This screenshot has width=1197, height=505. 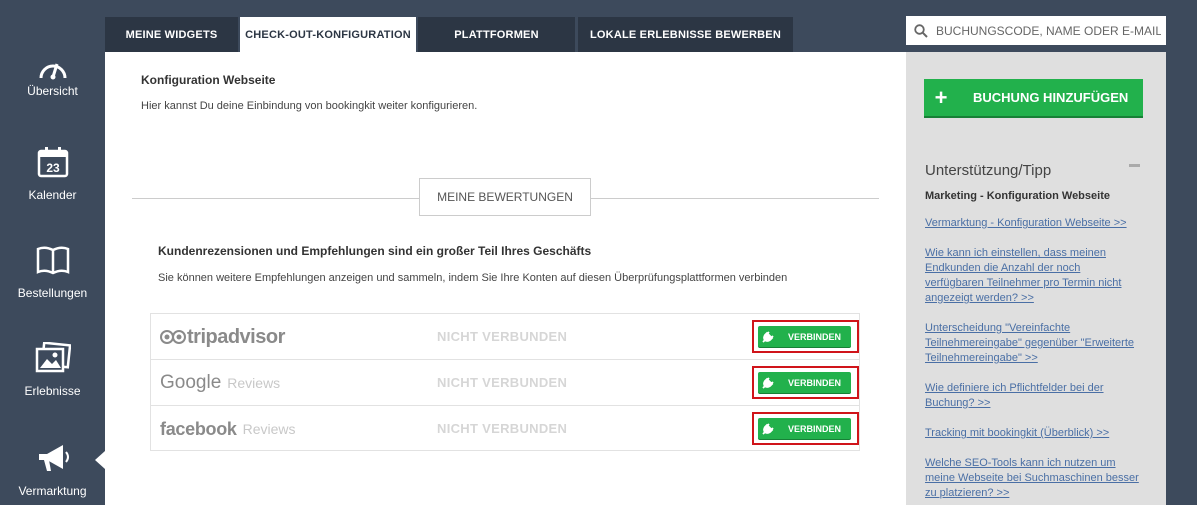 I want to click on sidebar-item-kalender: 23 Kalender, so click(x=52, y=187).